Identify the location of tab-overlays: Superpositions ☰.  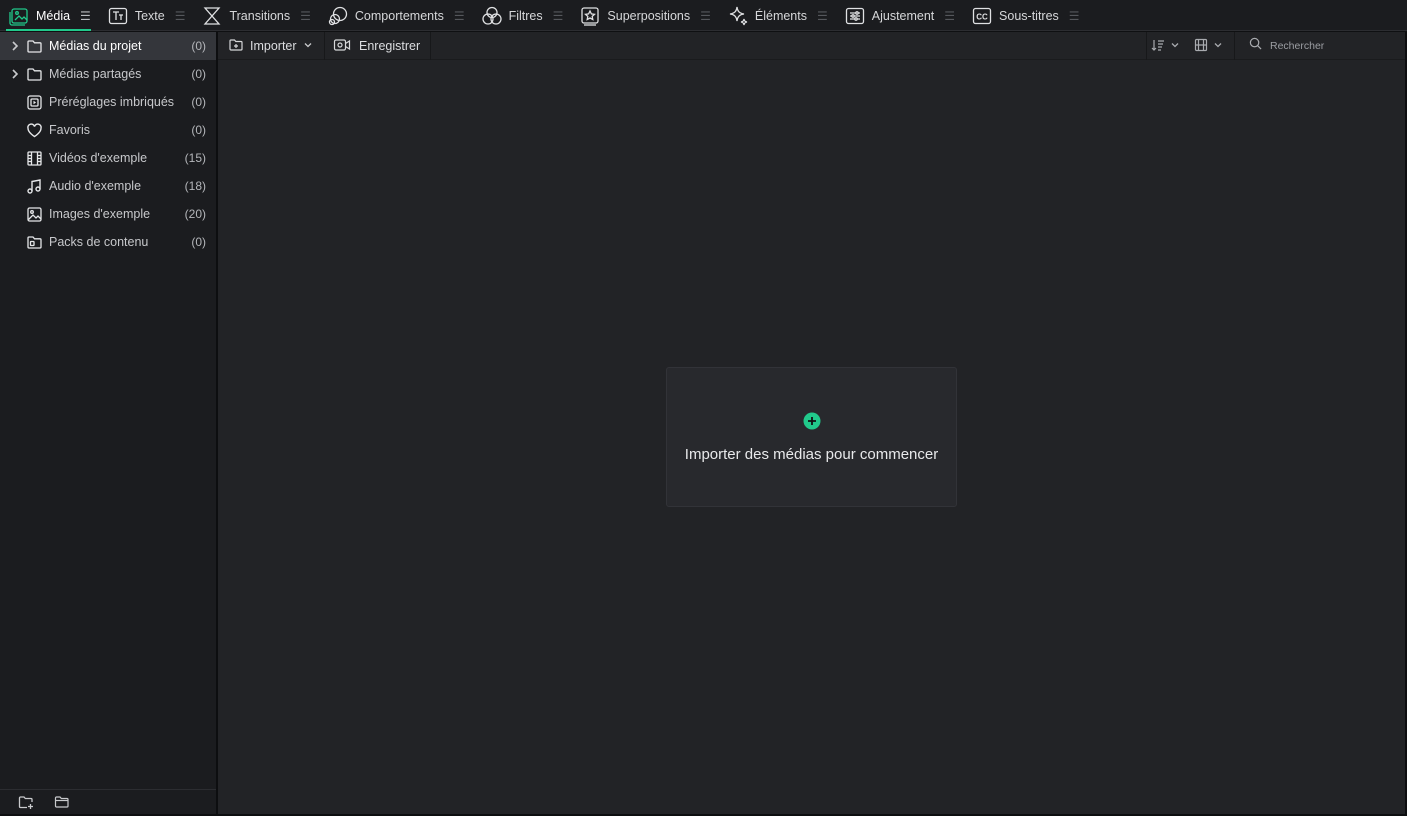
(644, 15).